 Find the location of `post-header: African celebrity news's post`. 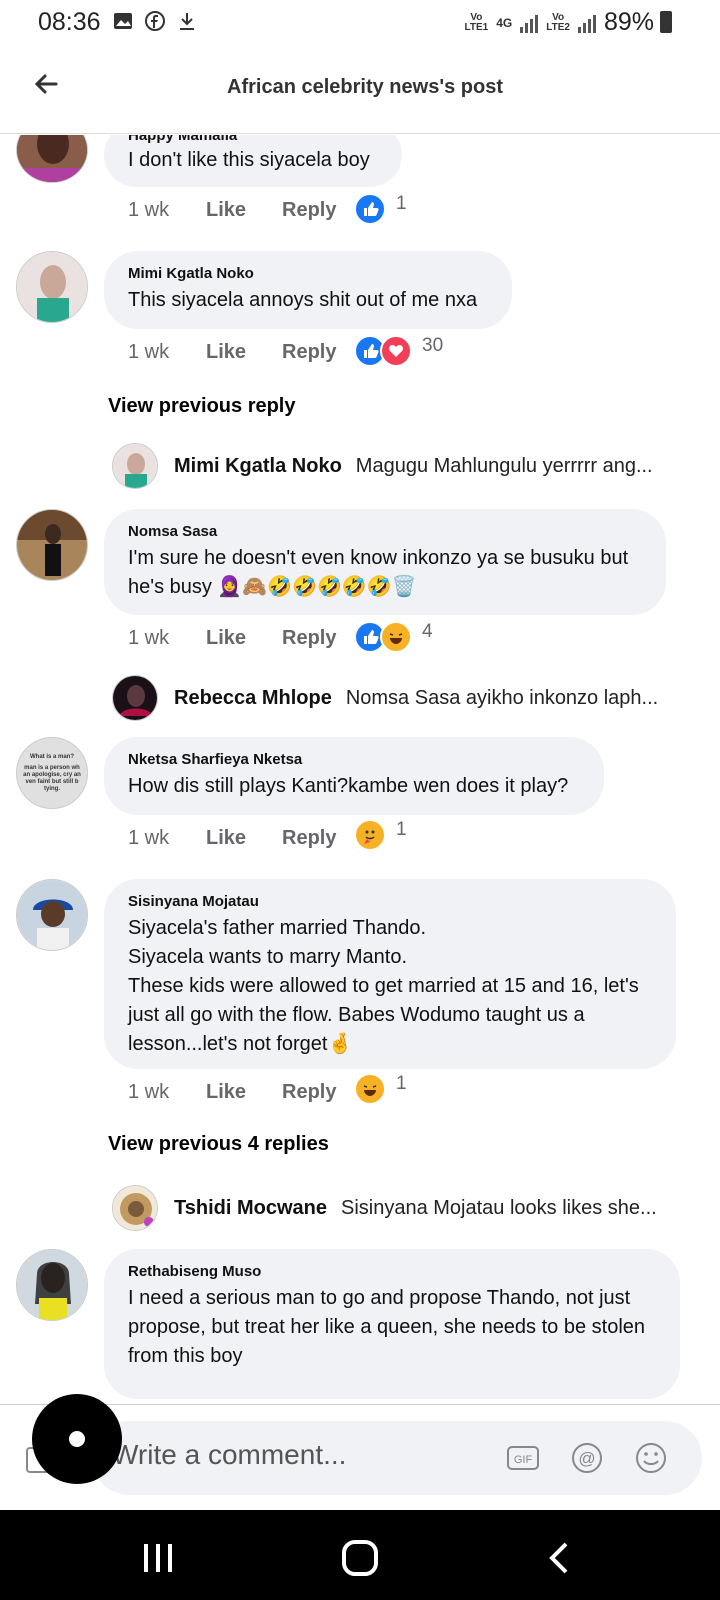

post-header: African celebrity news's post is located at coordinates (360, 90).